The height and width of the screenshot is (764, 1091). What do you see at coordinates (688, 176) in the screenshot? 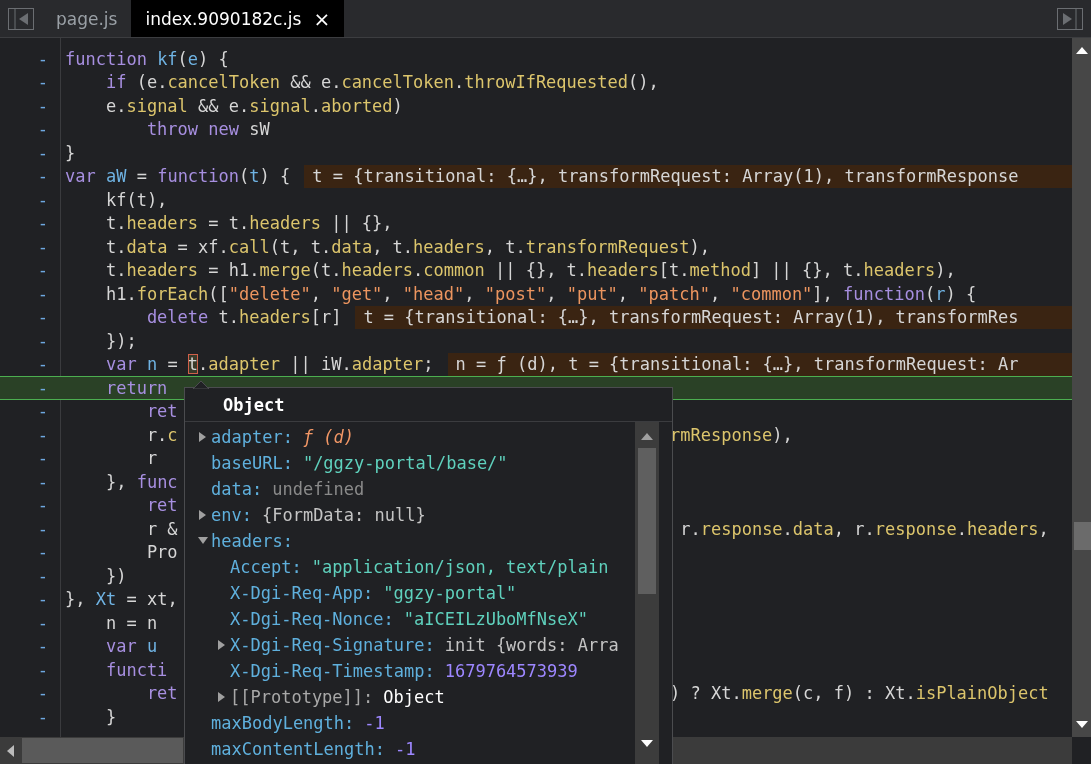
I see `inline-value: t = {transitional: {…}, transformRequest: Array(1), transformResponse` at bounding box center [688, 176].